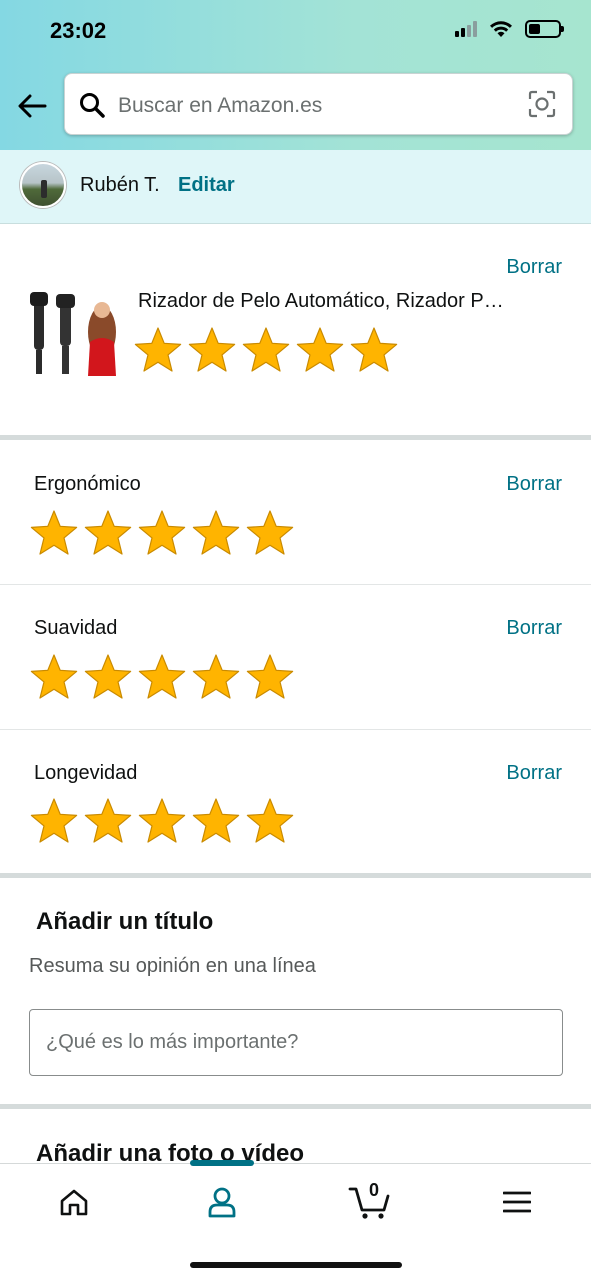  I want to click on suavidad-delete-link: Borrar, so click(534, 628).